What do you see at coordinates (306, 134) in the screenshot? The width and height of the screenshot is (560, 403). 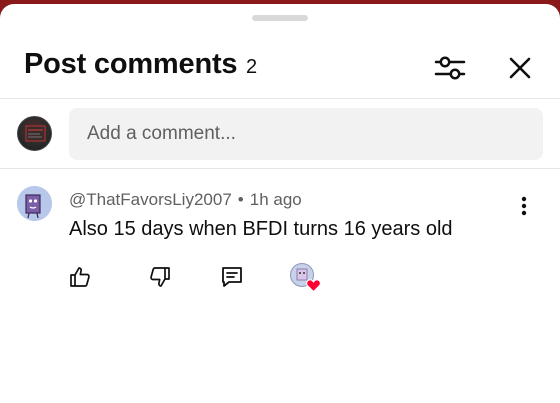 I see `comment-input` at bounding box center [306, 134].